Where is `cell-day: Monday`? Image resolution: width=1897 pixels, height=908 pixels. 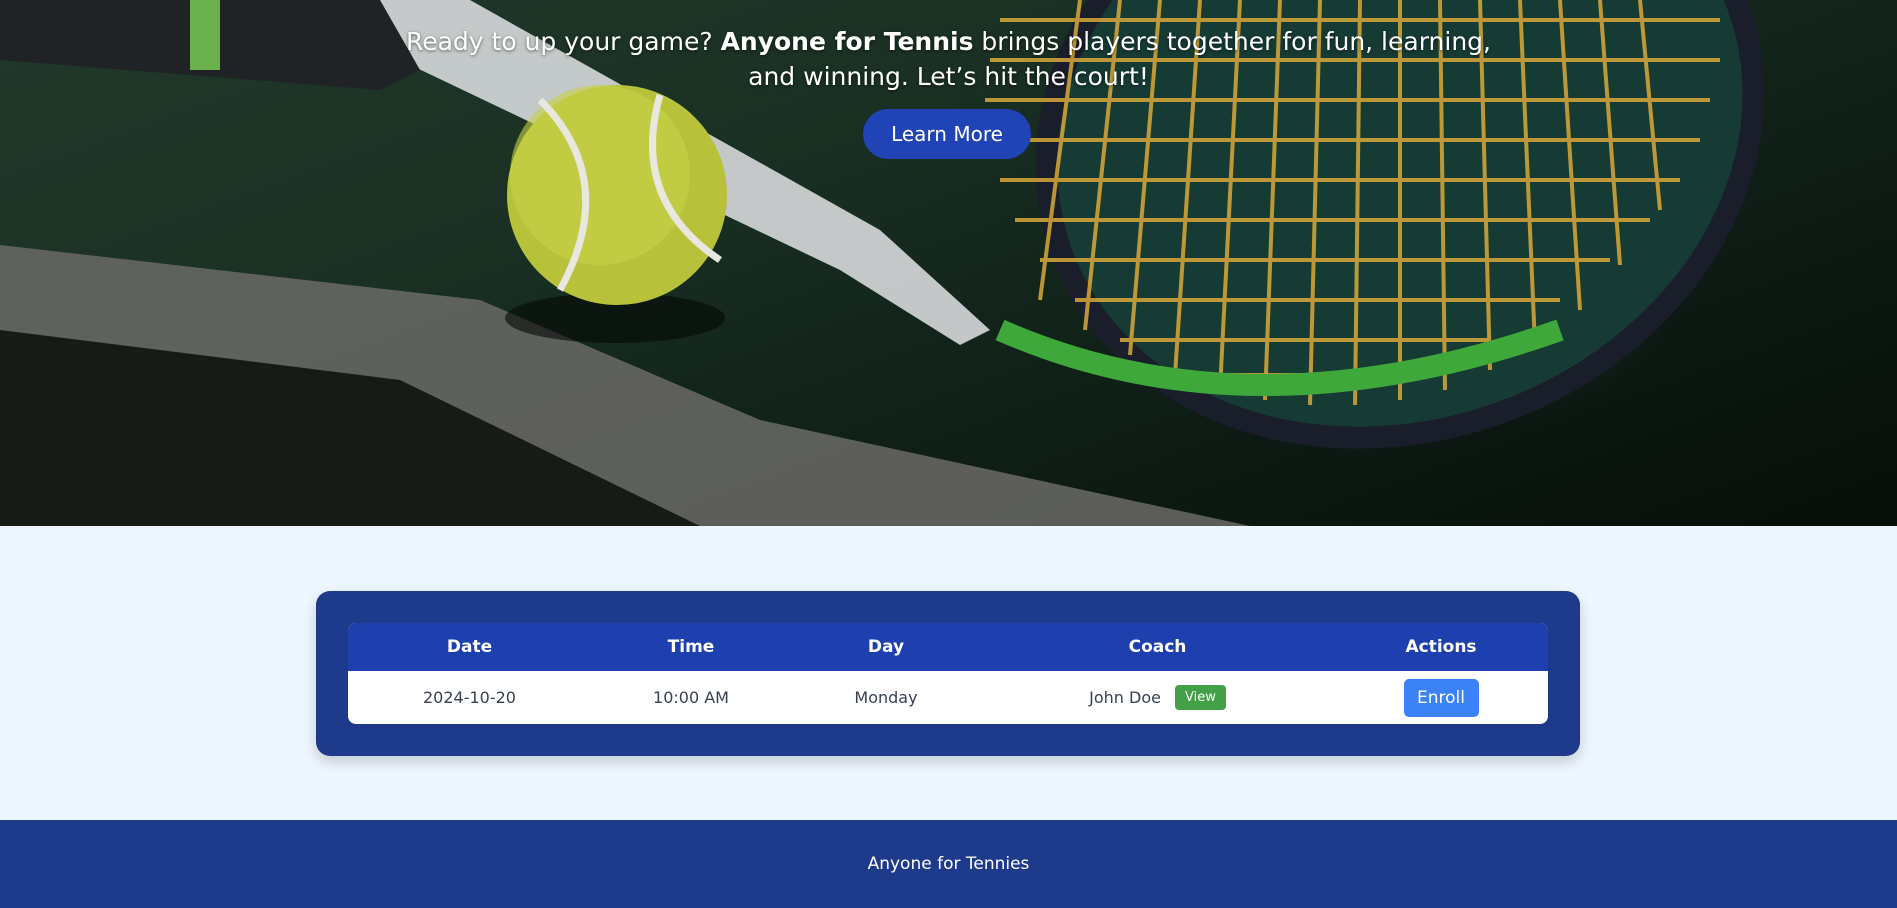
cell-day: Monday is located at coordinates (886, 697).